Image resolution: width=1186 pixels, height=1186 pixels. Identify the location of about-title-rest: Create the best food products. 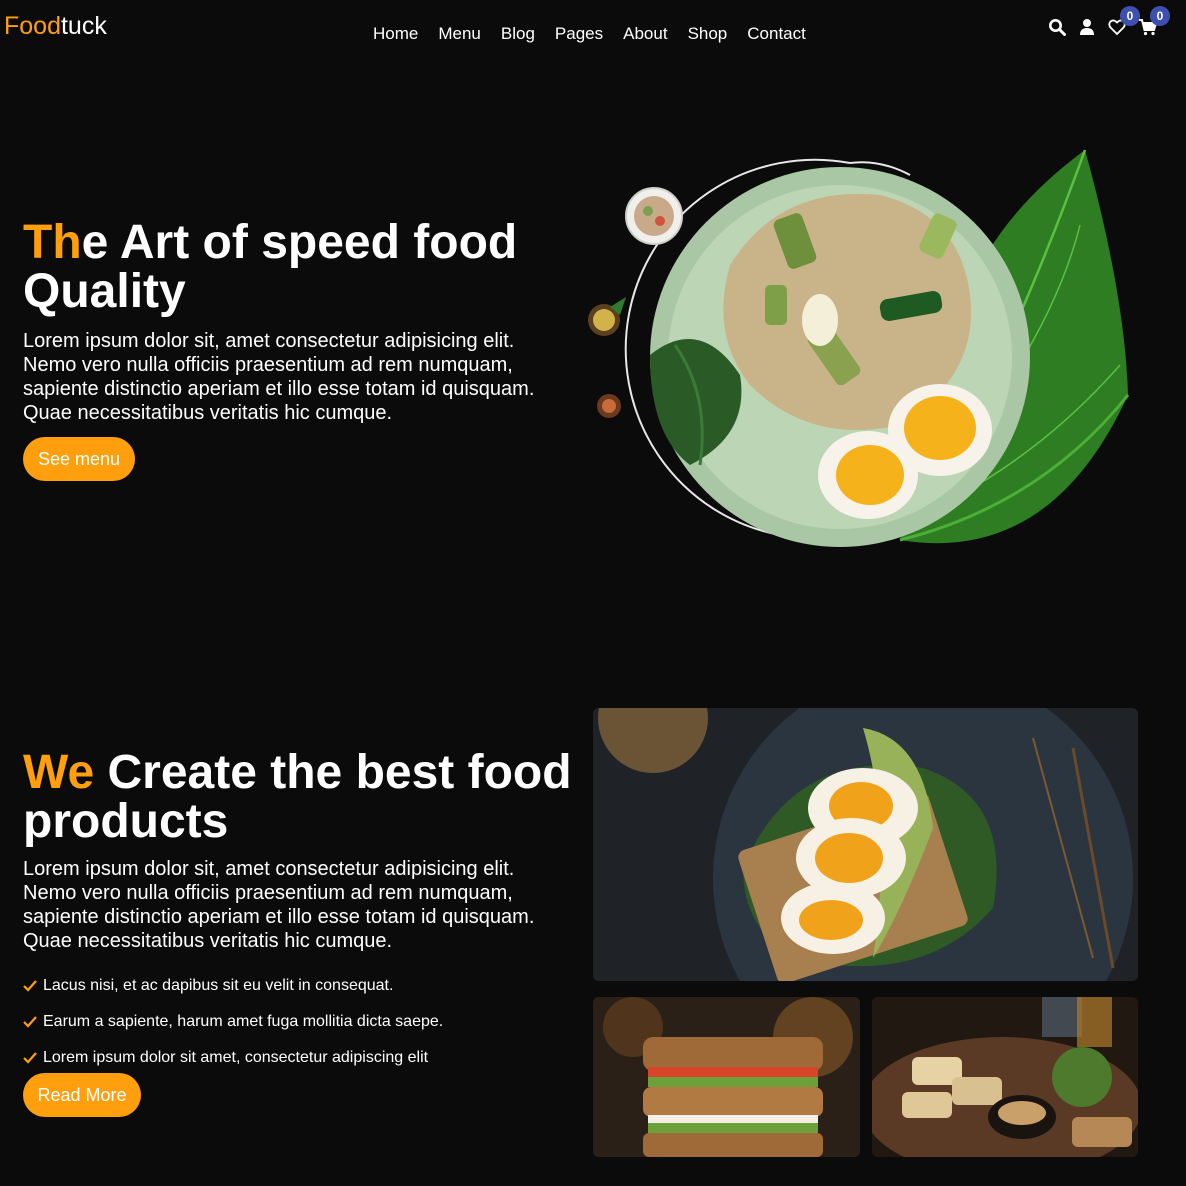
(297, 797).